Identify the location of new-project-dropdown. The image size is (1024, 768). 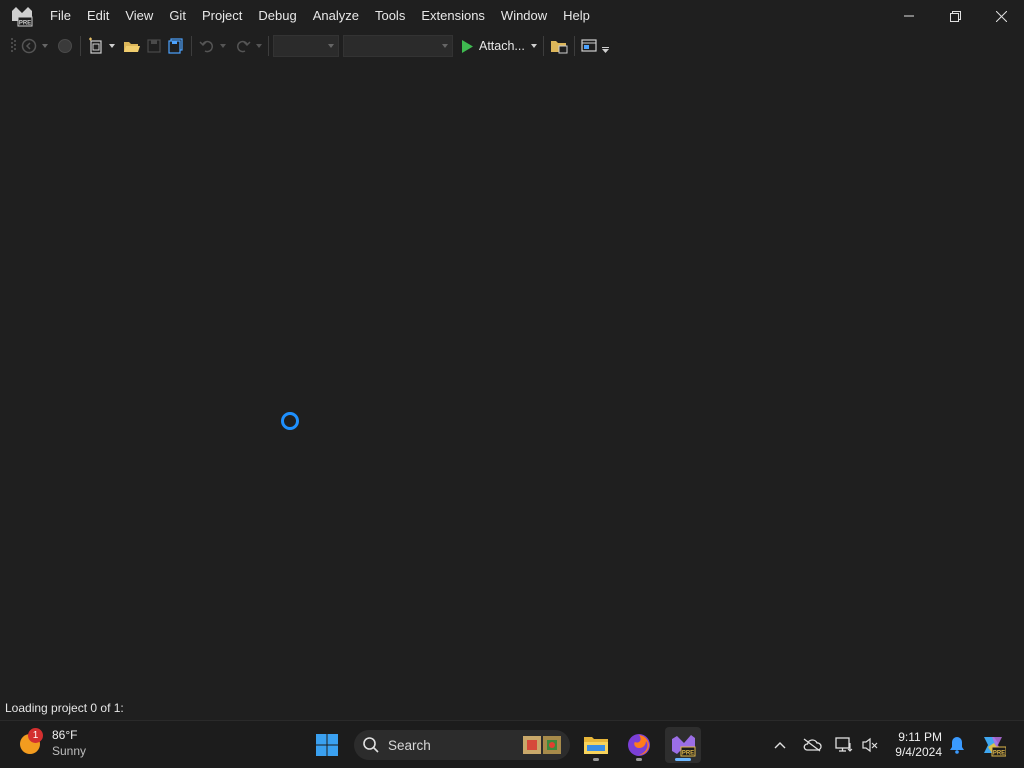
(112, 46).